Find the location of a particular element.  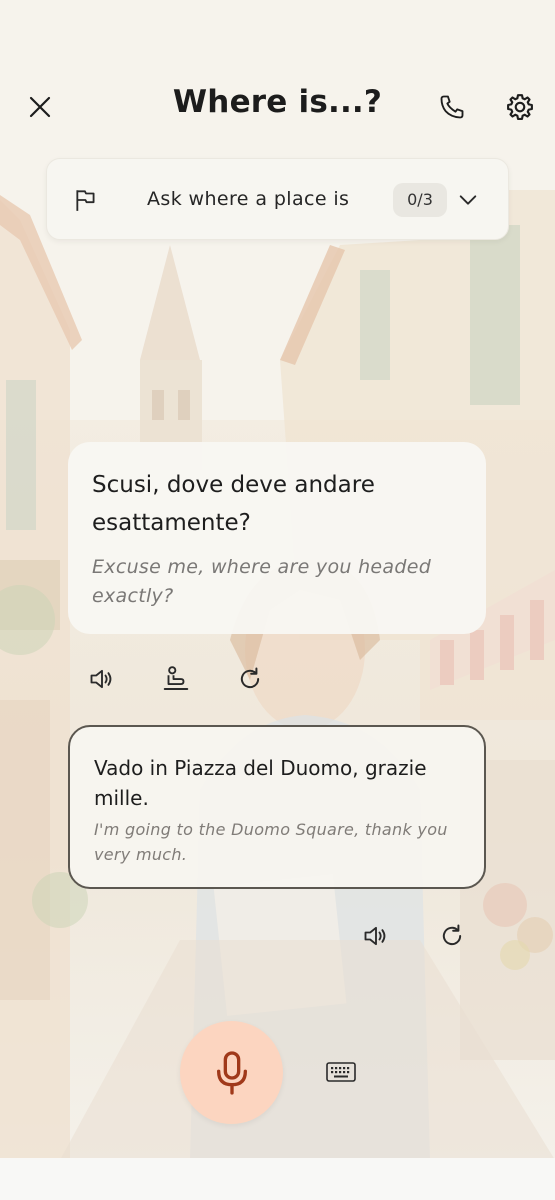

user-message-text: Vado in Piazza del Duomo, grazie mille. is located at coordinates (260, 783).